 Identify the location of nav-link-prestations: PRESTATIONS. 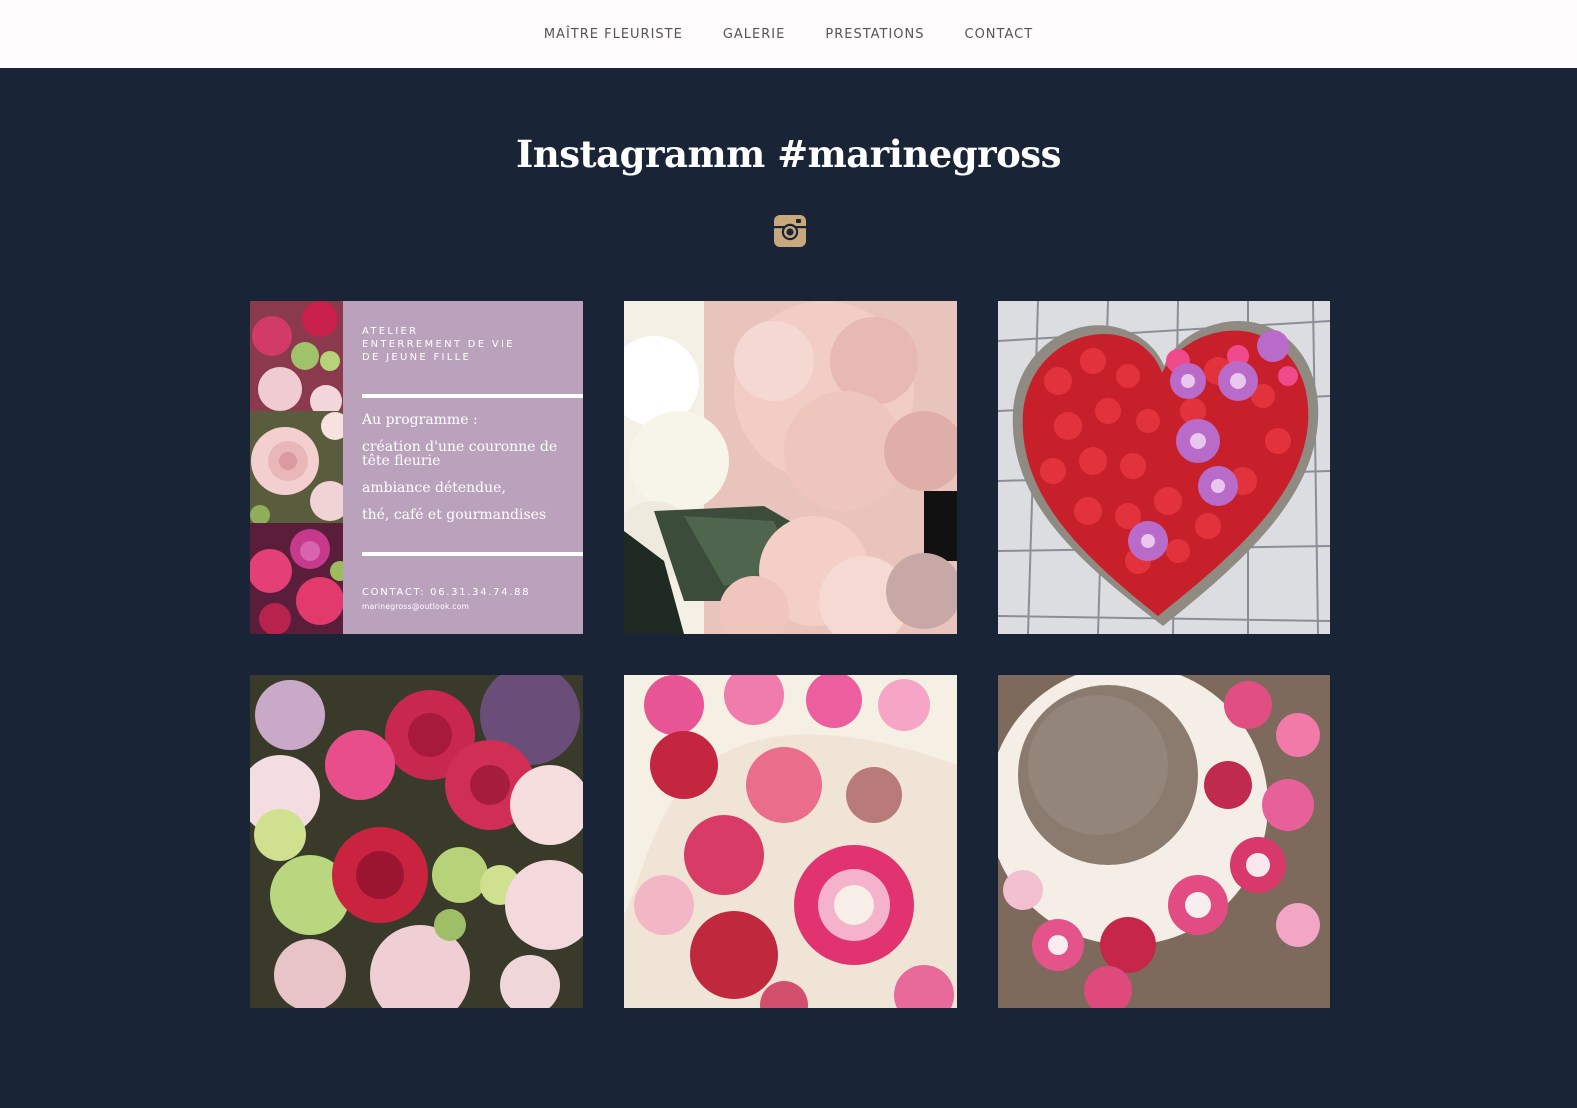
(874, 34).